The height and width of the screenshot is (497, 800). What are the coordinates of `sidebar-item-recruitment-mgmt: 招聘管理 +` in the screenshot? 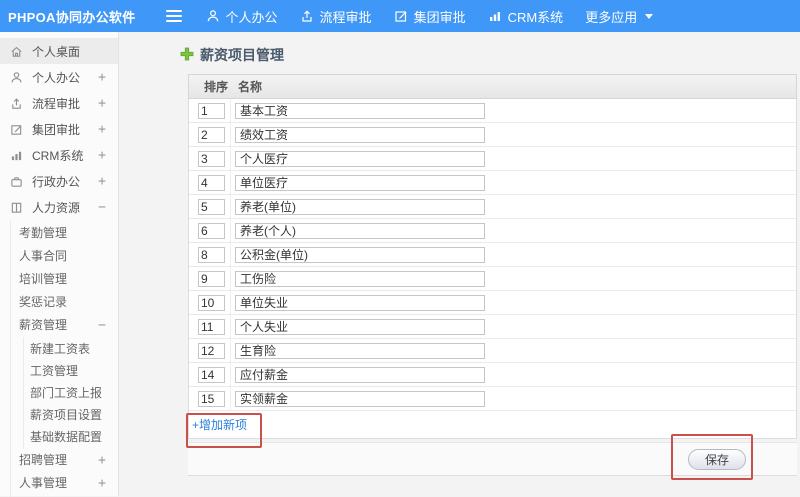 It's located at (64, 460).